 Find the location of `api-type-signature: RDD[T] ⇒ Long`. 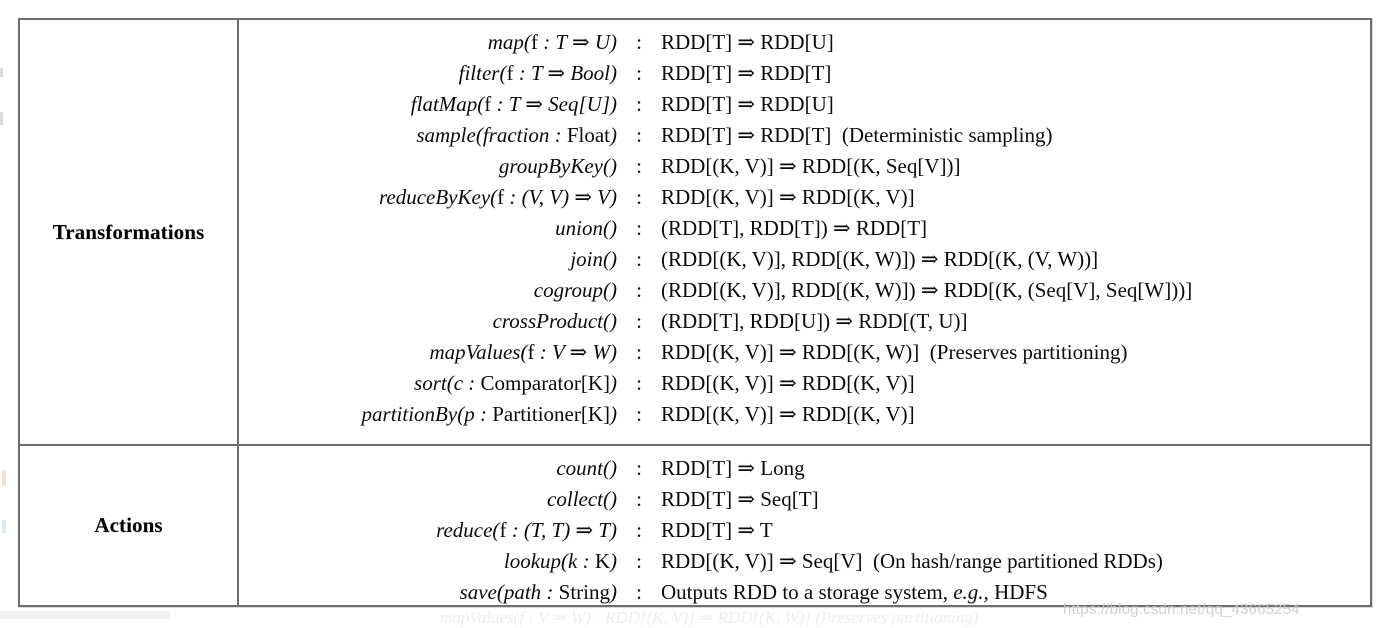

api-type-signature: RDD[T] ⇒ Long is located at coordinates (733, 468).